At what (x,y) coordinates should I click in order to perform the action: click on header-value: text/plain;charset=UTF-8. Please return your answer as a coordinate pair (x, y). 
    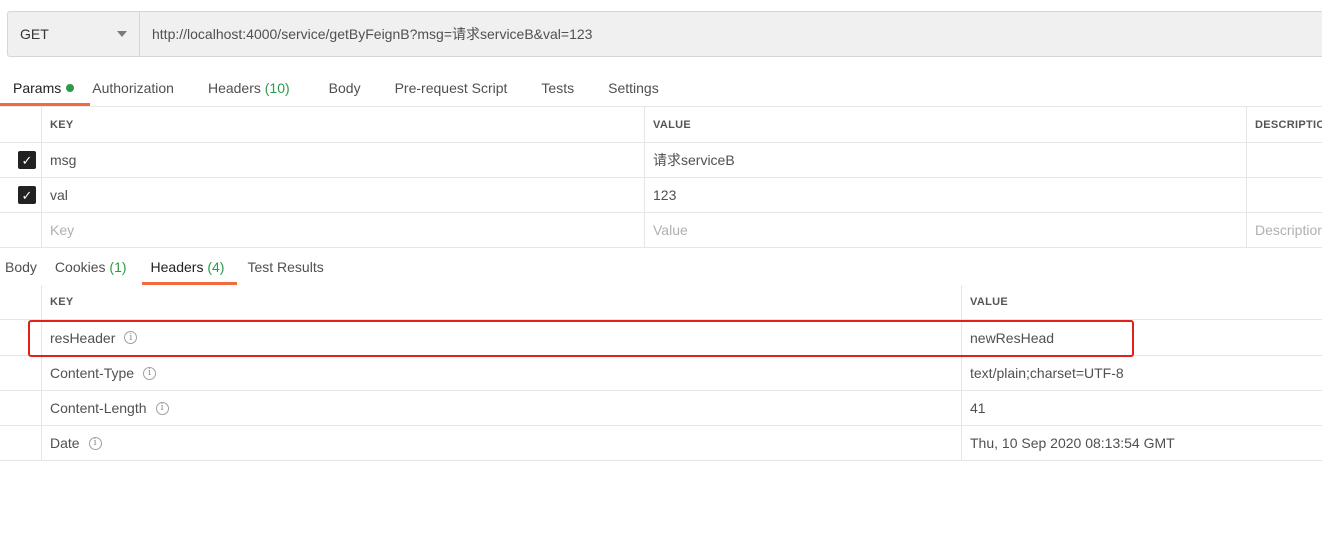
    Looking at the image, I should click on (1047, 373).